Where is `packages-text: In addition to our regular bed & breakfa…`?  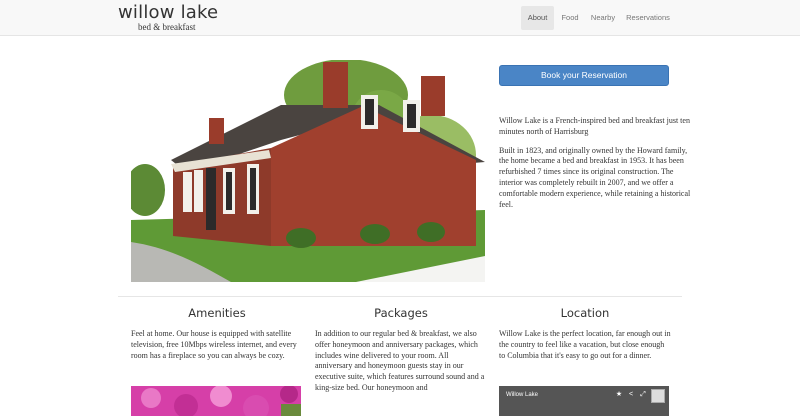 packages-text: In addition to our regular bed & breakfa… is located at coordinates (400, 360).